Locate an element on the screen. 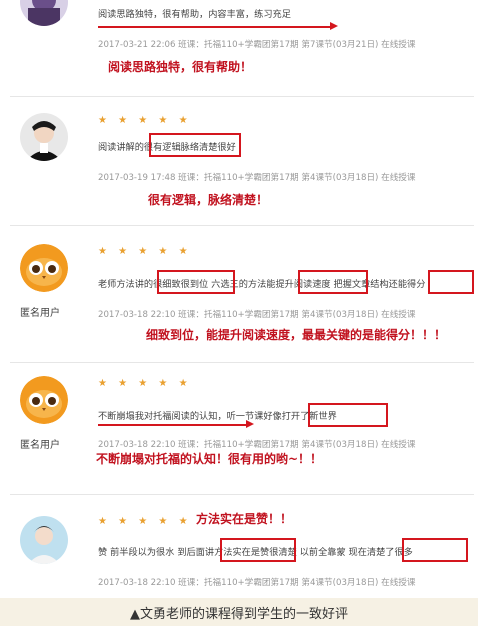 The width and height of the screenshot is (478, 626). image-caption: ▲文勇老师的课程得到学生的一致好评 is located at coordinates (239, 614).